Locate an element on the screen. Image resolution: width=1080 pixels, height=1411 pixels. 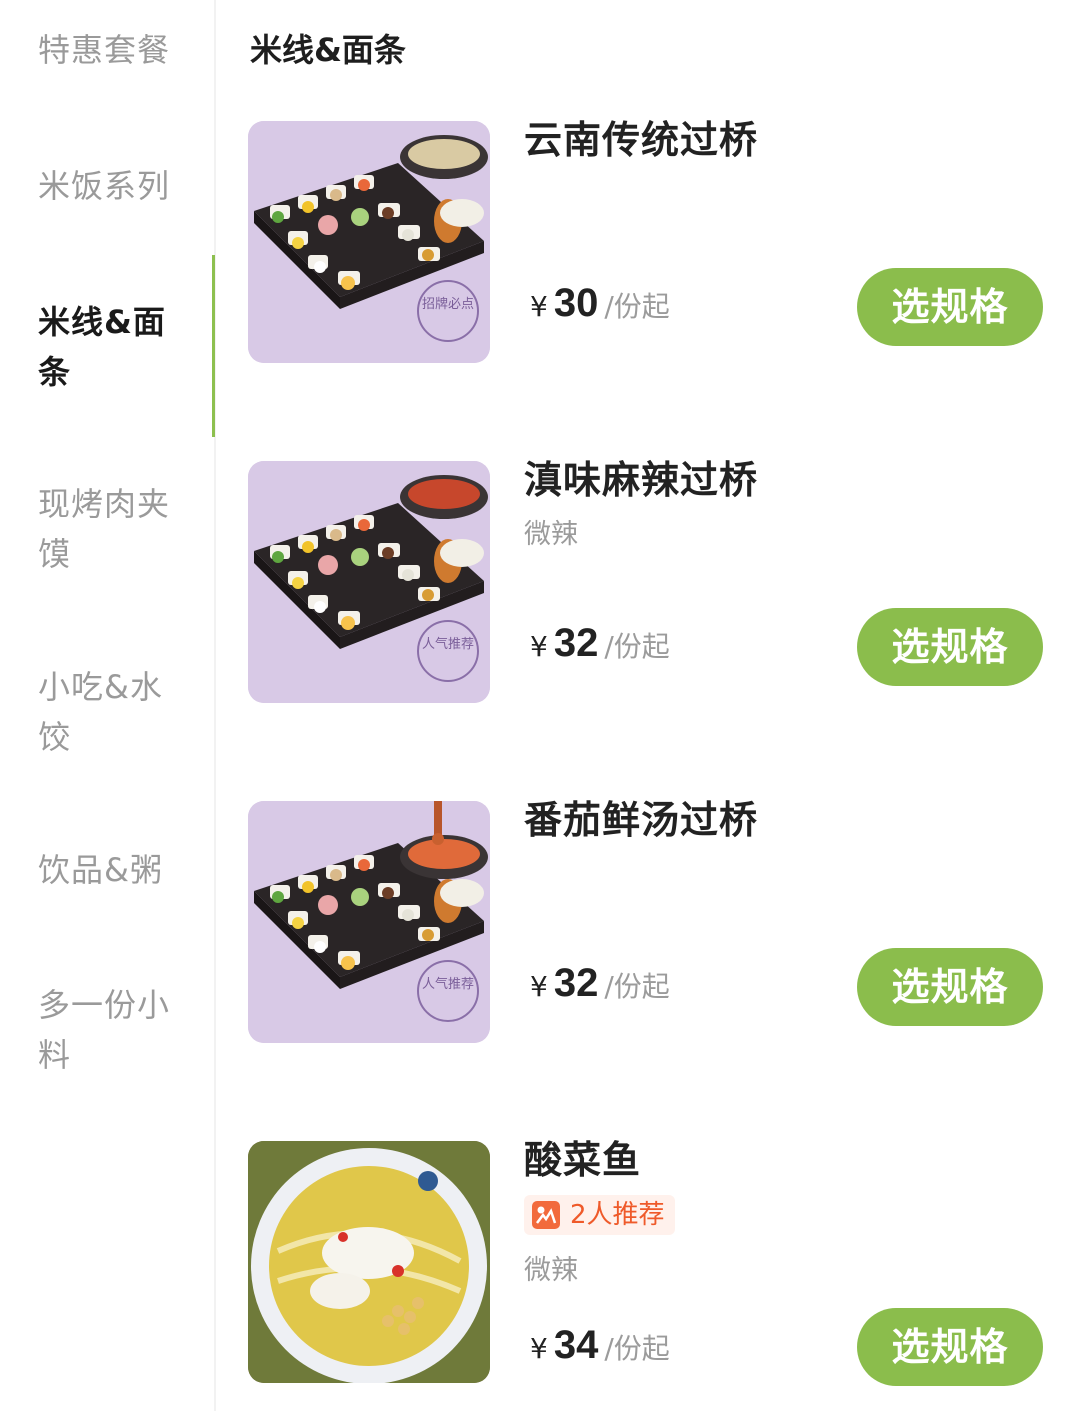
recommend-text: 2人推荐 is located at coordinates (617, 1215).